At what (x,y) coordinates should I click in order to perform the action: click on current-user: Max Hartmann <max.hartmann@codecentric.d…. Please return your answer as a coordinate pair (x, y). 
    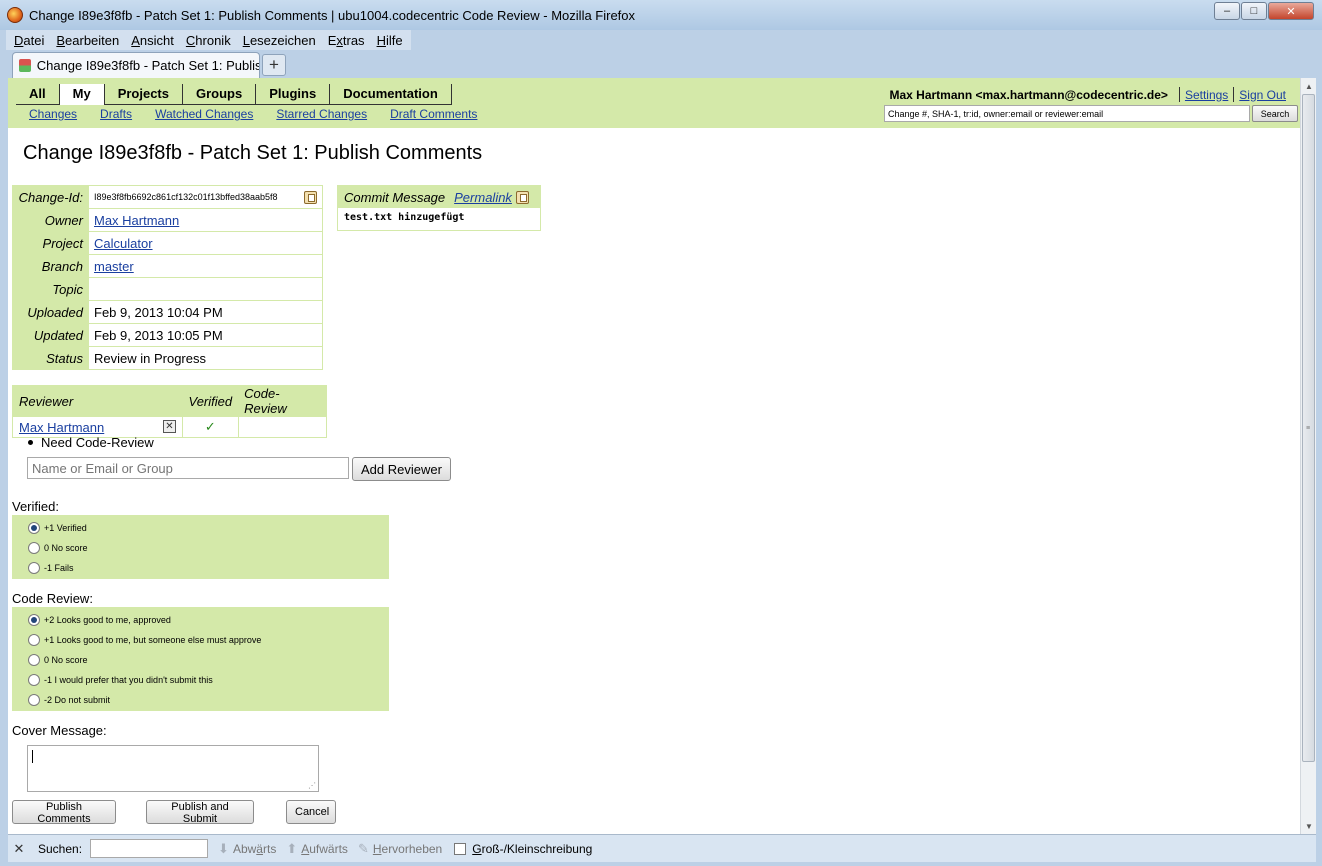
    Looking at the image, I should click on (1028, 94).